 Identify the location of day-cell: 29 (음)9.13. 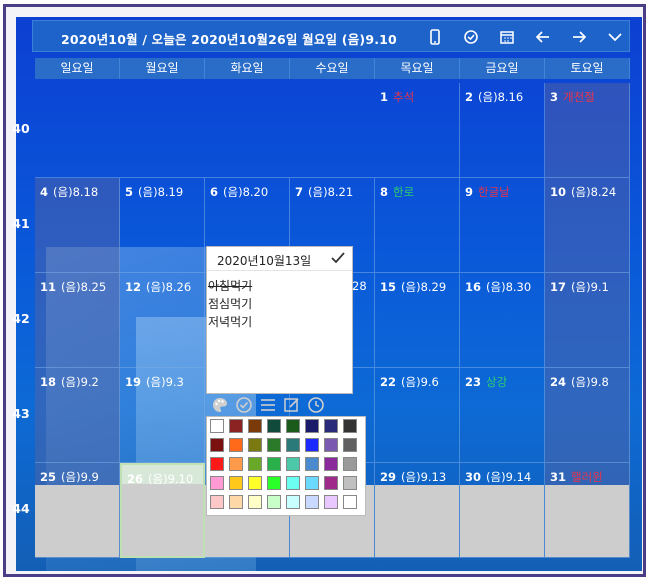
(417, 510).